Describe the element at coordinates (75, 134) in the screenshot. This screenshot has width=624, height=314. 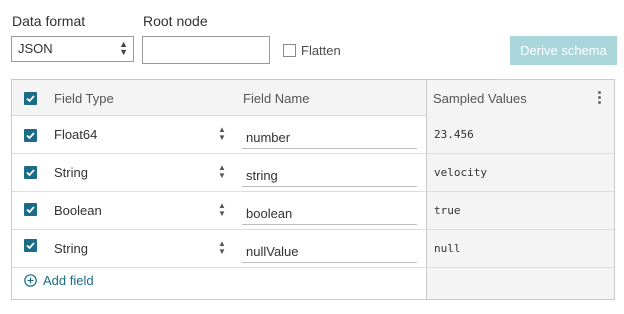
I see `field-type-select: Float64` at that location.